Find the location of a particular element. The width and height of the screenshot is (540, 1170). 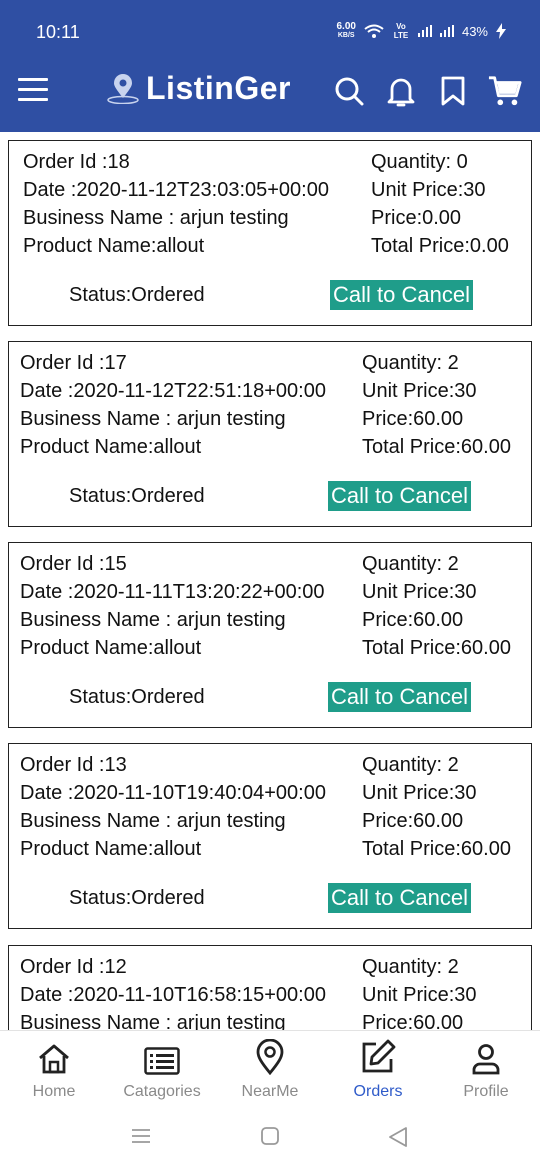

order-id: Order Id :15 is located at coordinates (73, 564).